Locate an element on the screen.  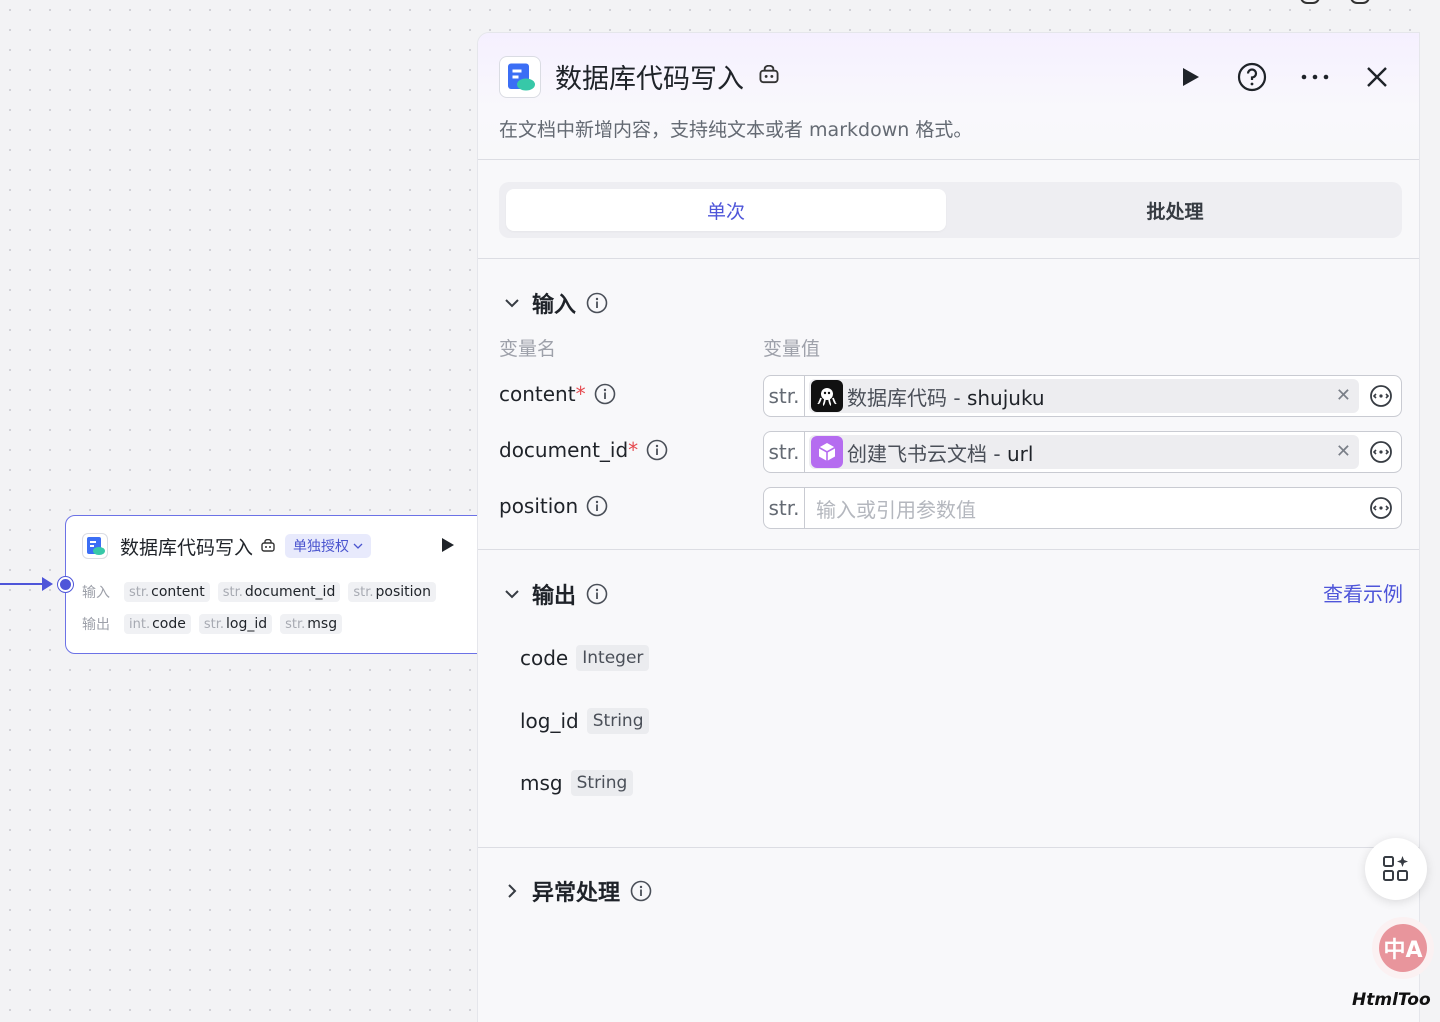
close-button is located at coordinates (1377, 77).